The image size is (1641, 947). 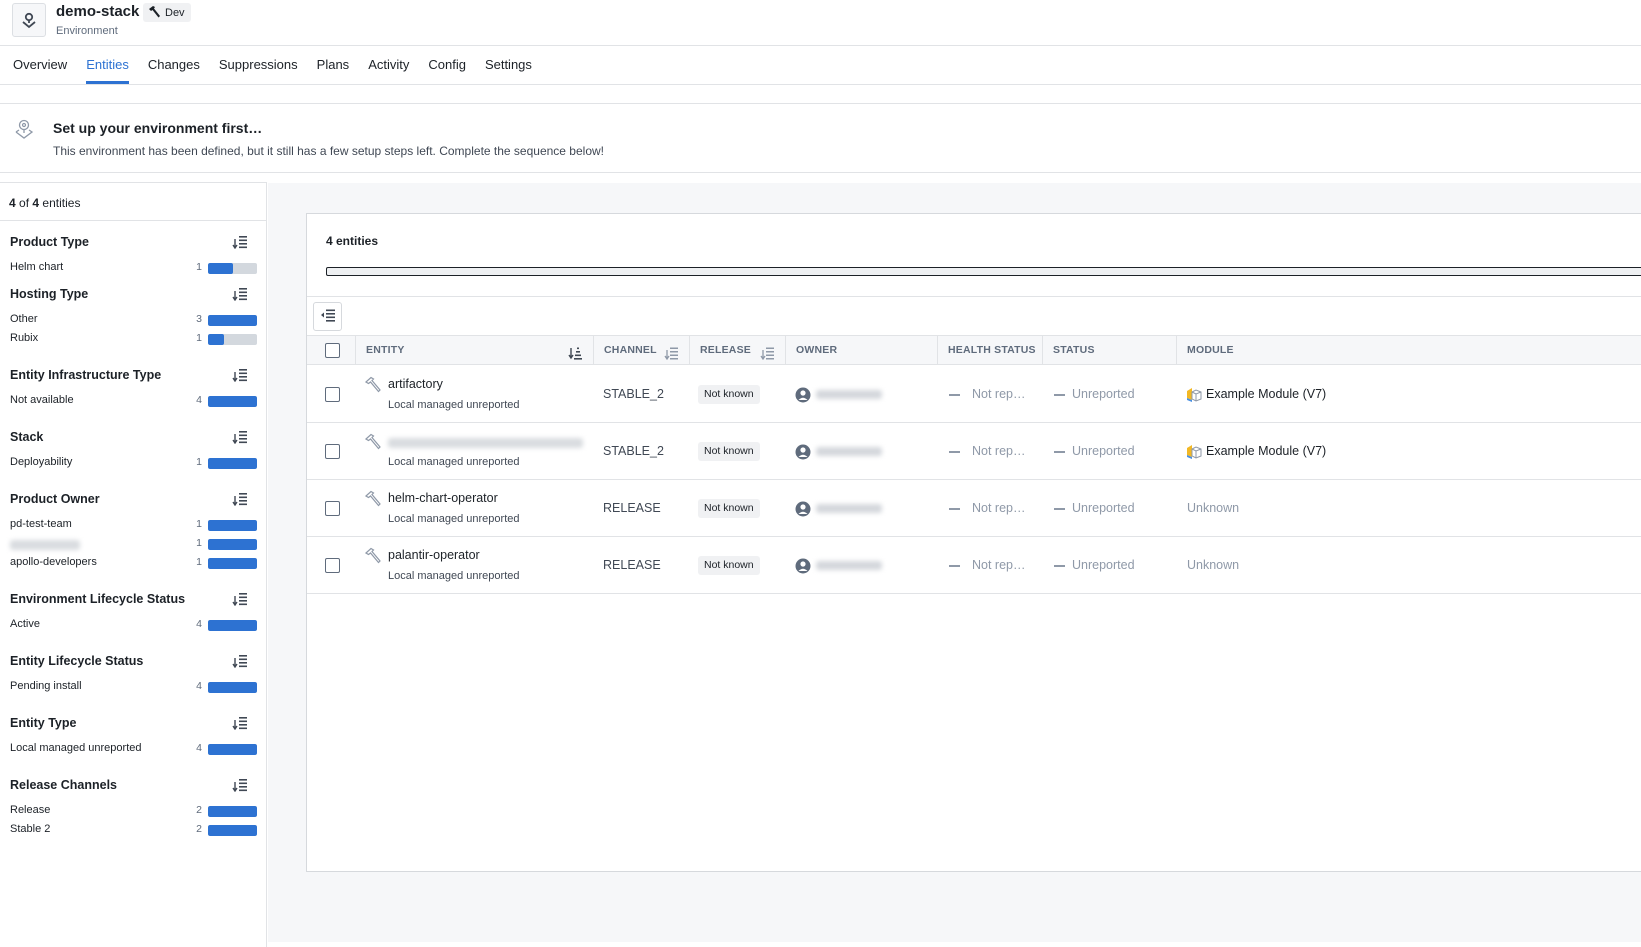 What do you see at coordinates (1193, 396) in the screenshot?
I see `module-cube-icon` at bounding box center [1193, 396].